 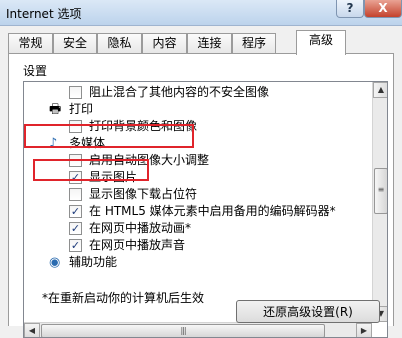 What do you see at coordinates (30, 43) in the screenshot?
I see `tab-general: 常规` at bounding box center [30, 43].